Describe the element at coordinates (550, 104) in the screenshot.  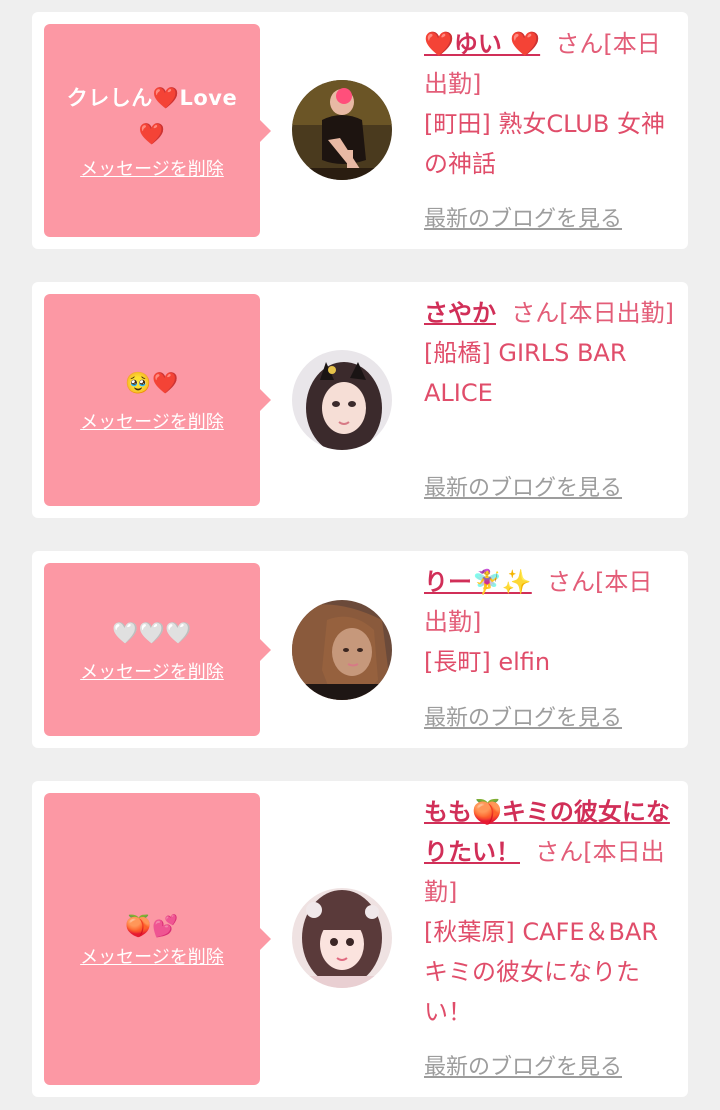
I see `profile-info: ❤️ゆい ❤️ さん[本日出勤] [町田] 熟女CLUB 女神の神話` at that location.